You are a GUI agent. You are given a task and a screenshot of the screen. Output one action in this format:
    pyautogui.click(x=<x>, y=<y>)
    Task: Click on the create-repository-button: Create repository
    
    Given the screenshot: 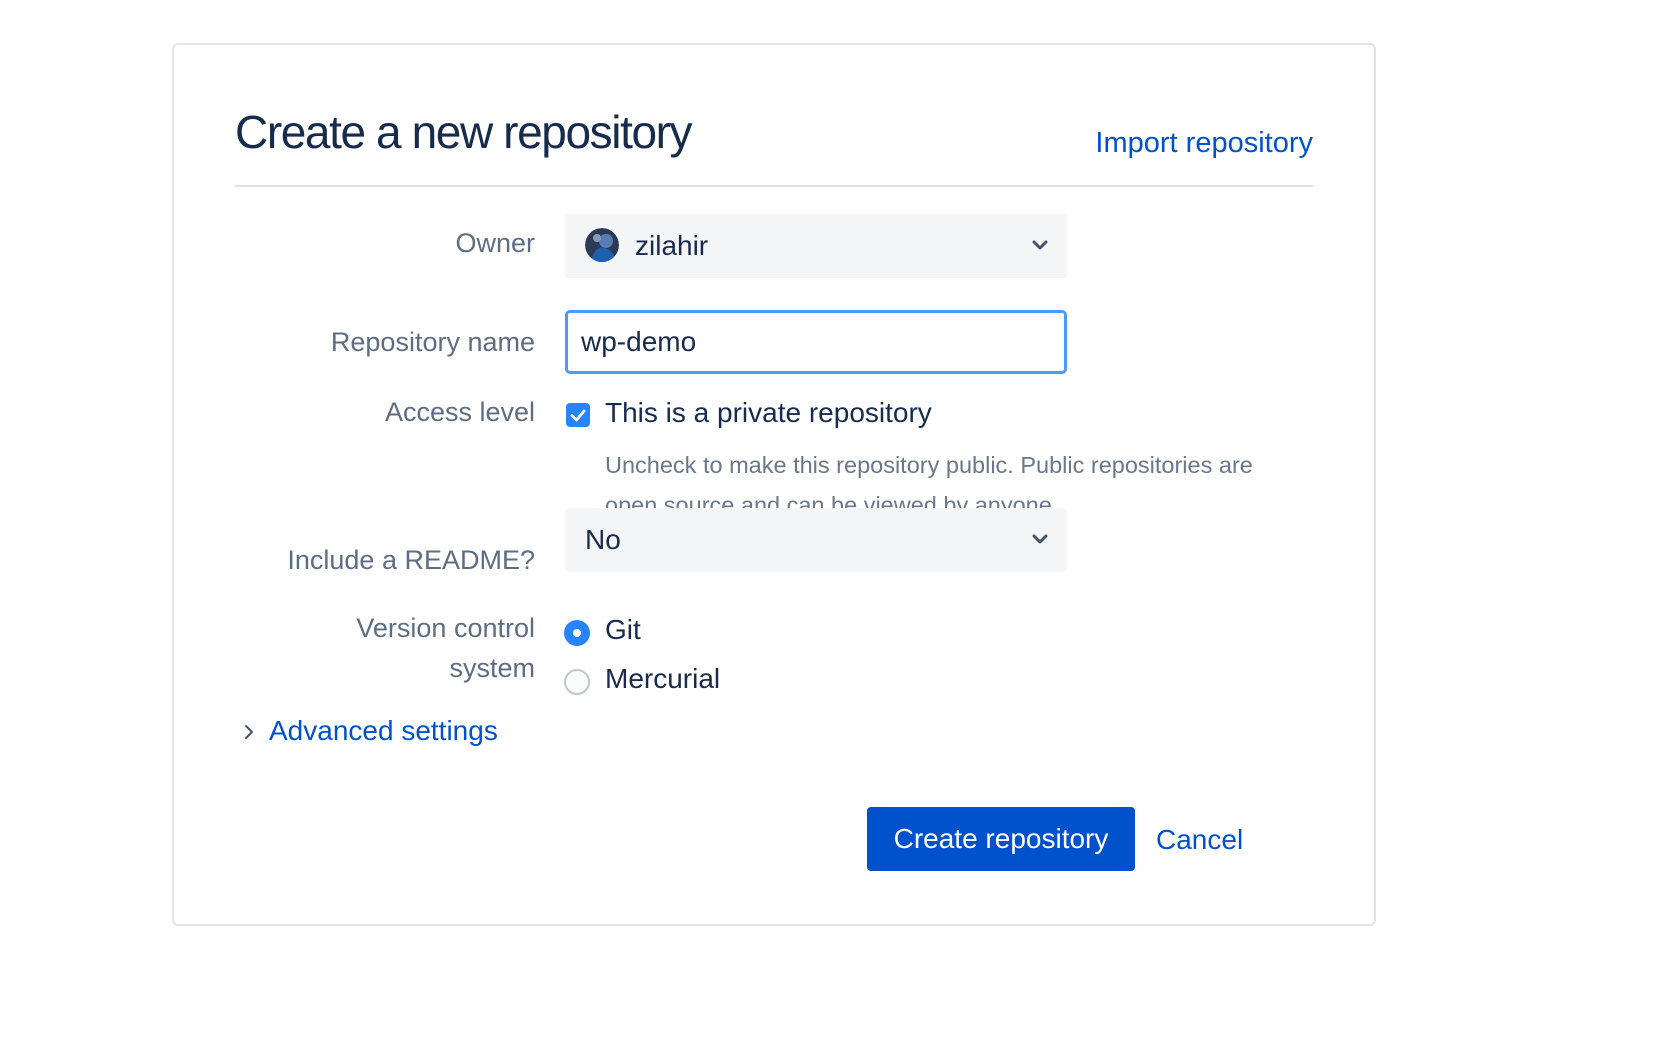 What is the action you would take?
    pyautogui.click(x=1001, y=839)
    